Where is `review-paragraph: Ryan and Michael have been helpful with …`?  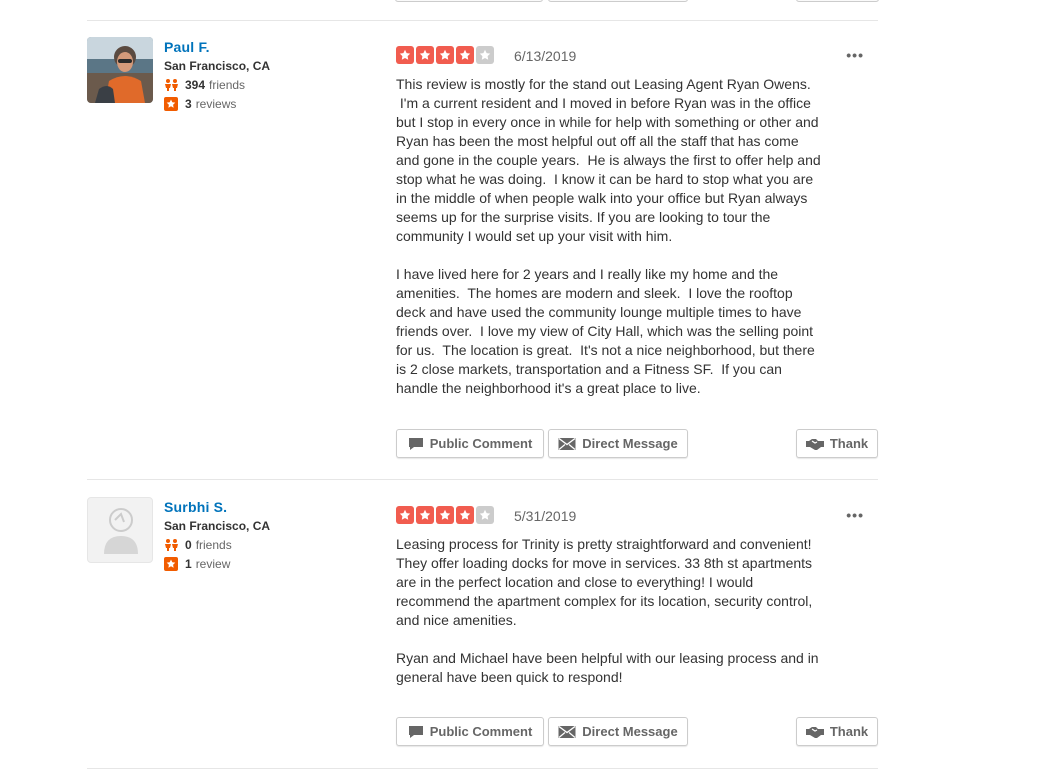
review-paragraph: Ryan and Michael have been helpful with … is located at coordinates (607, 667).